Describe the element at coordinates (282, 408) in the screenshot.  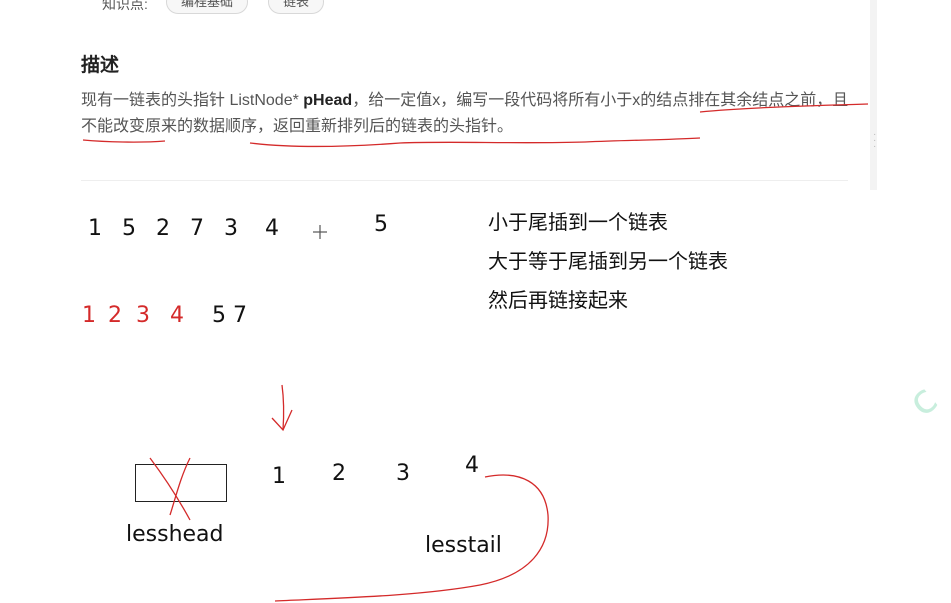
I see `down-arrow-icon` at that location.